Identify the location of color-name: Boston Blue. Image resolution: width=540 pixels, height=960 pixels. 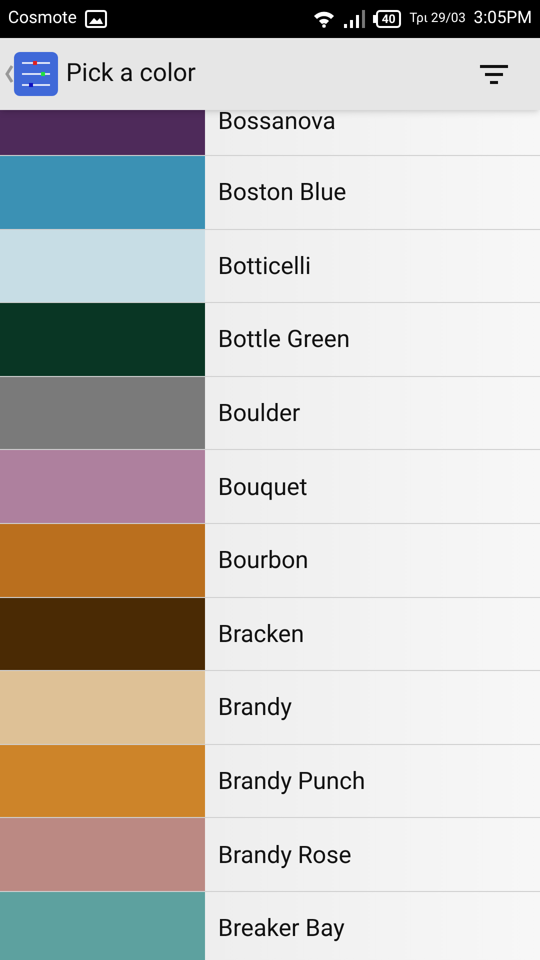
(282, 192).